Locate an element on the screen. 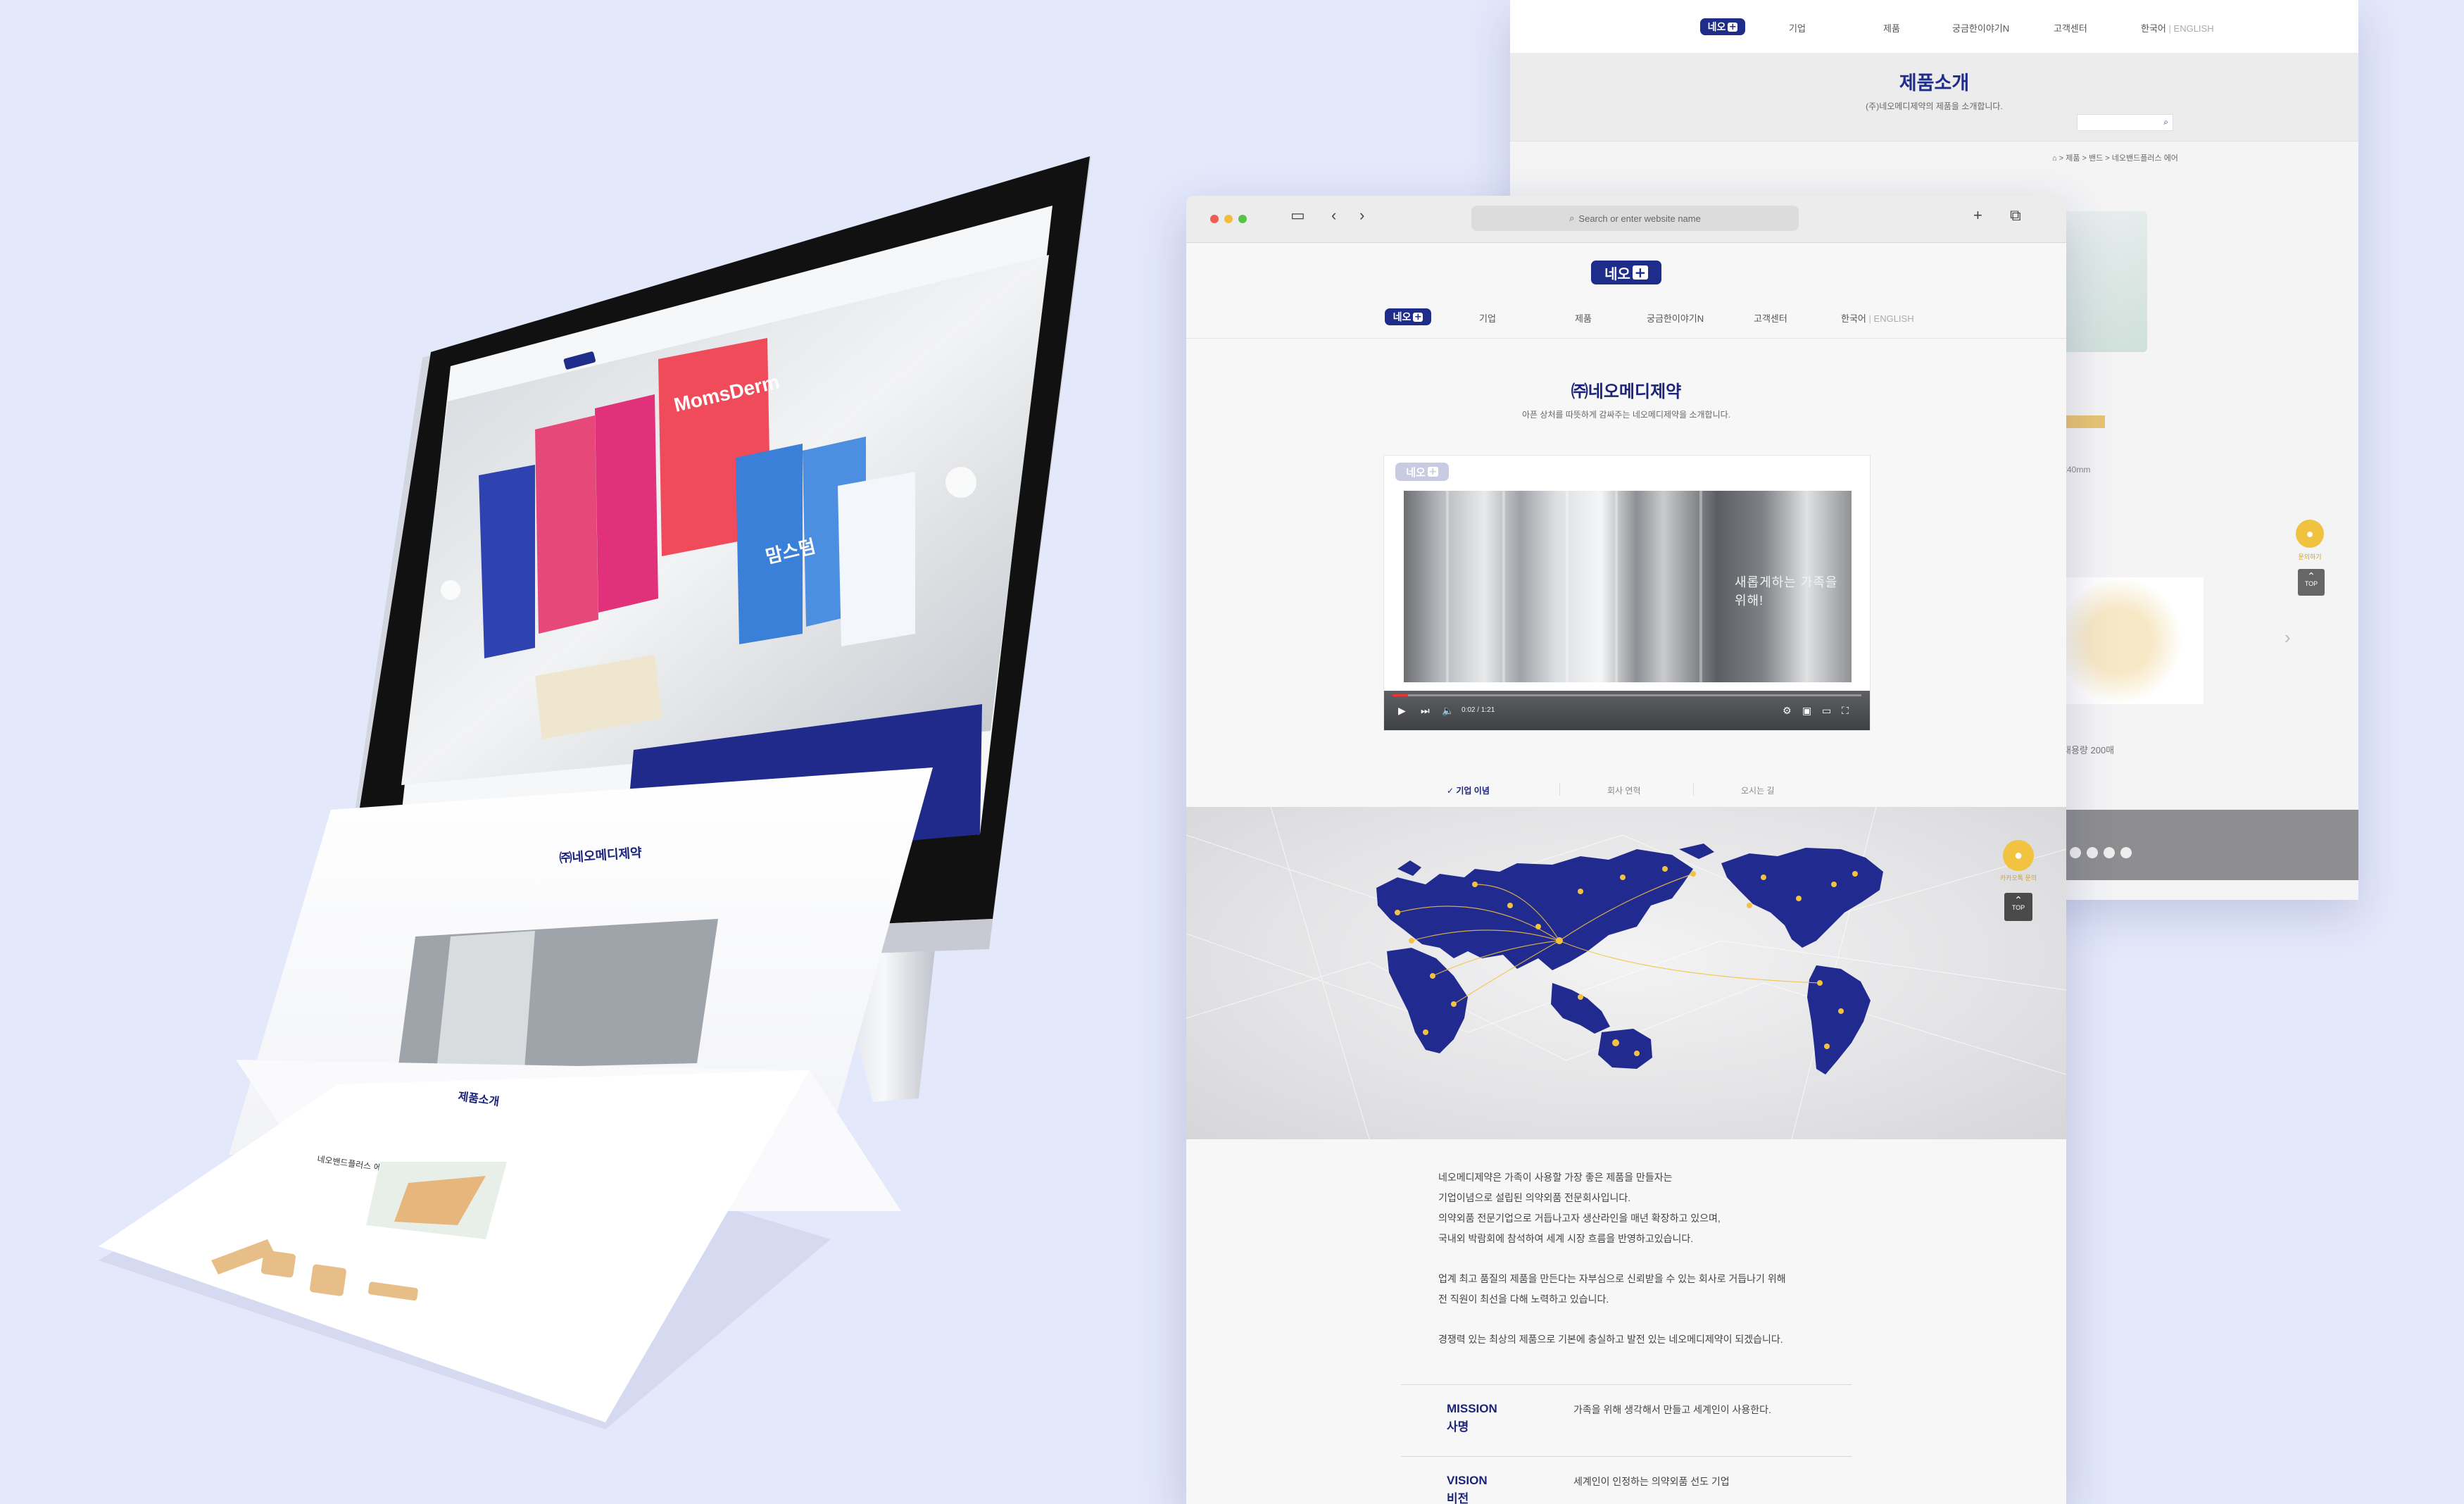  check-icon: ✓ is located at coordinates (1452, 791).